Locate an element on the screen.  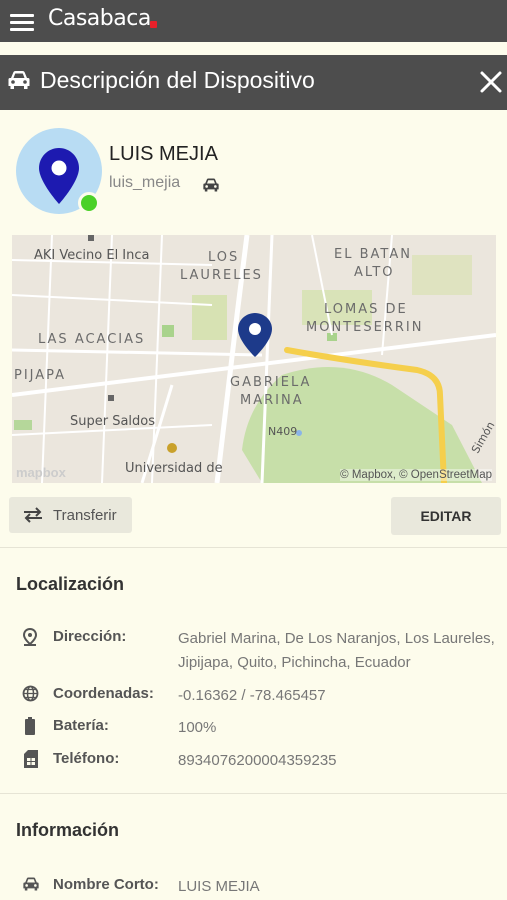
map-label-alto: ALTO is located at coordinates (374, 272).